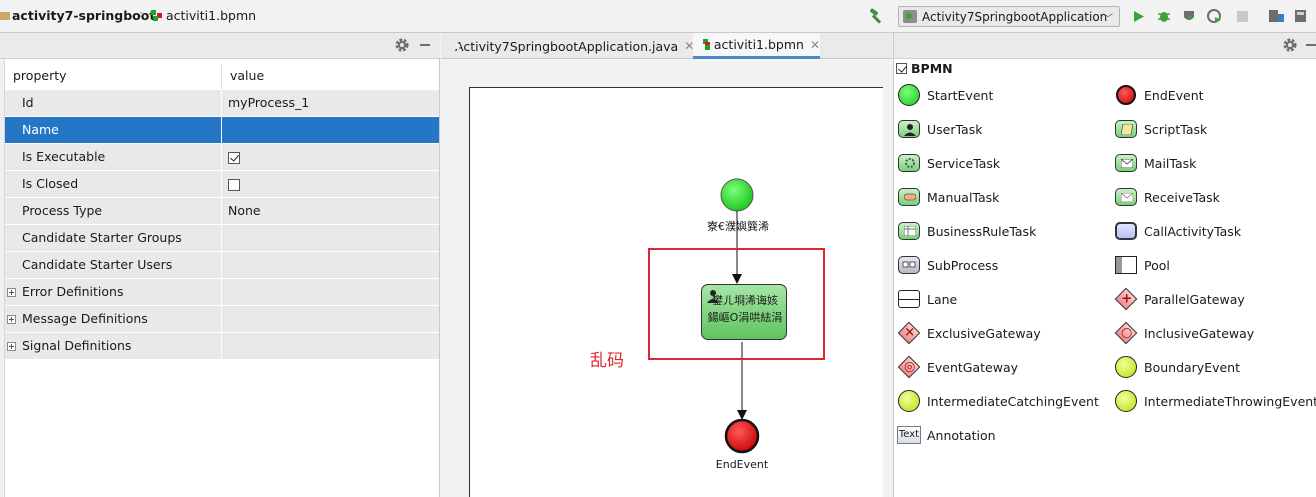  Describe the element at coordinates (1167, 197) in the screenshot. I see `palette-item-receive-task: ReceiveTask` at that location.